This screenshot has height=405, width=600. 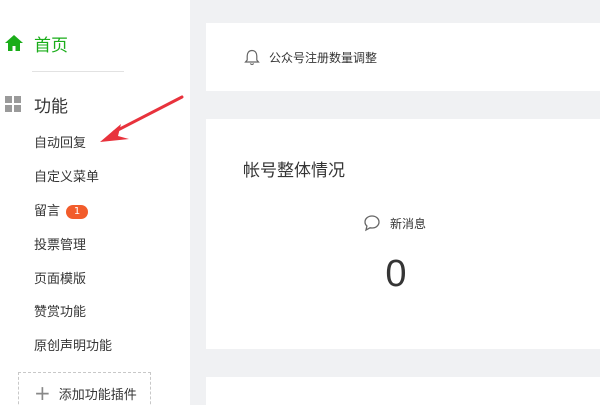 What do you see at coordinates (97, 395) in the screenshot?
I see `add-plugin-label: 添加功能插件` at bounding box center [97, 395].